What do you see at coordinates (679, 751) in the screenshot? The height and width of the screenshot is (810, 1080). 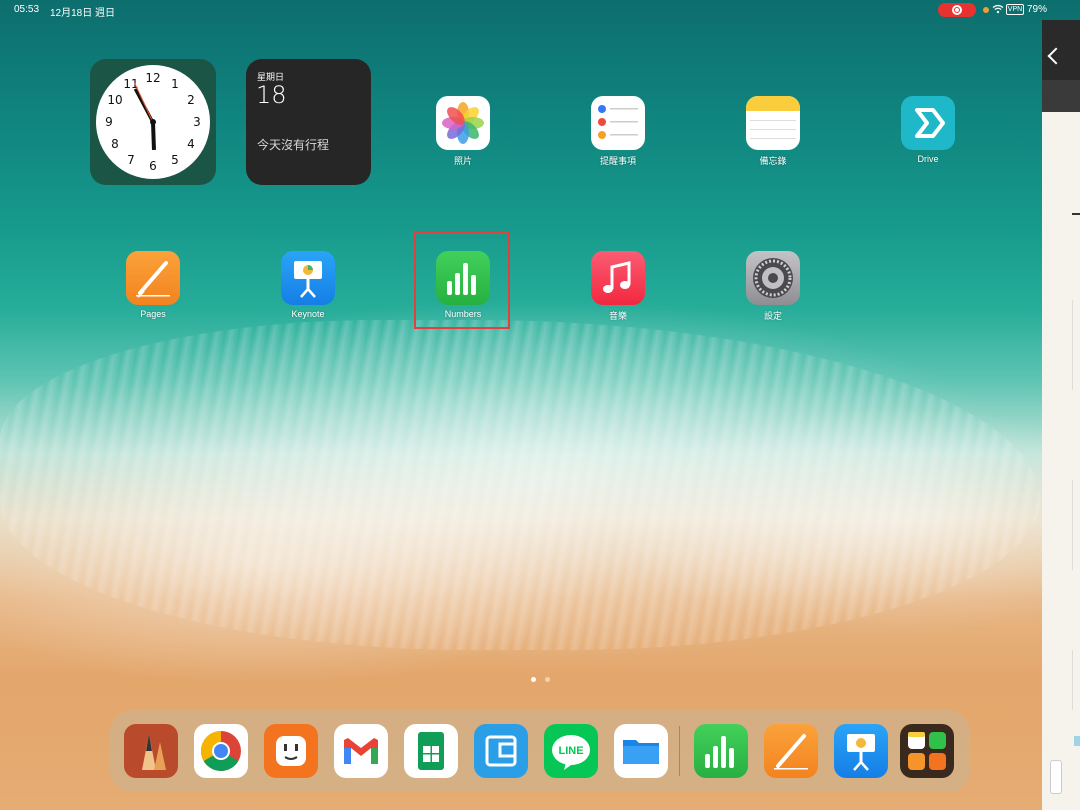 I see `dock-divider` at bounding box center [679, 751].